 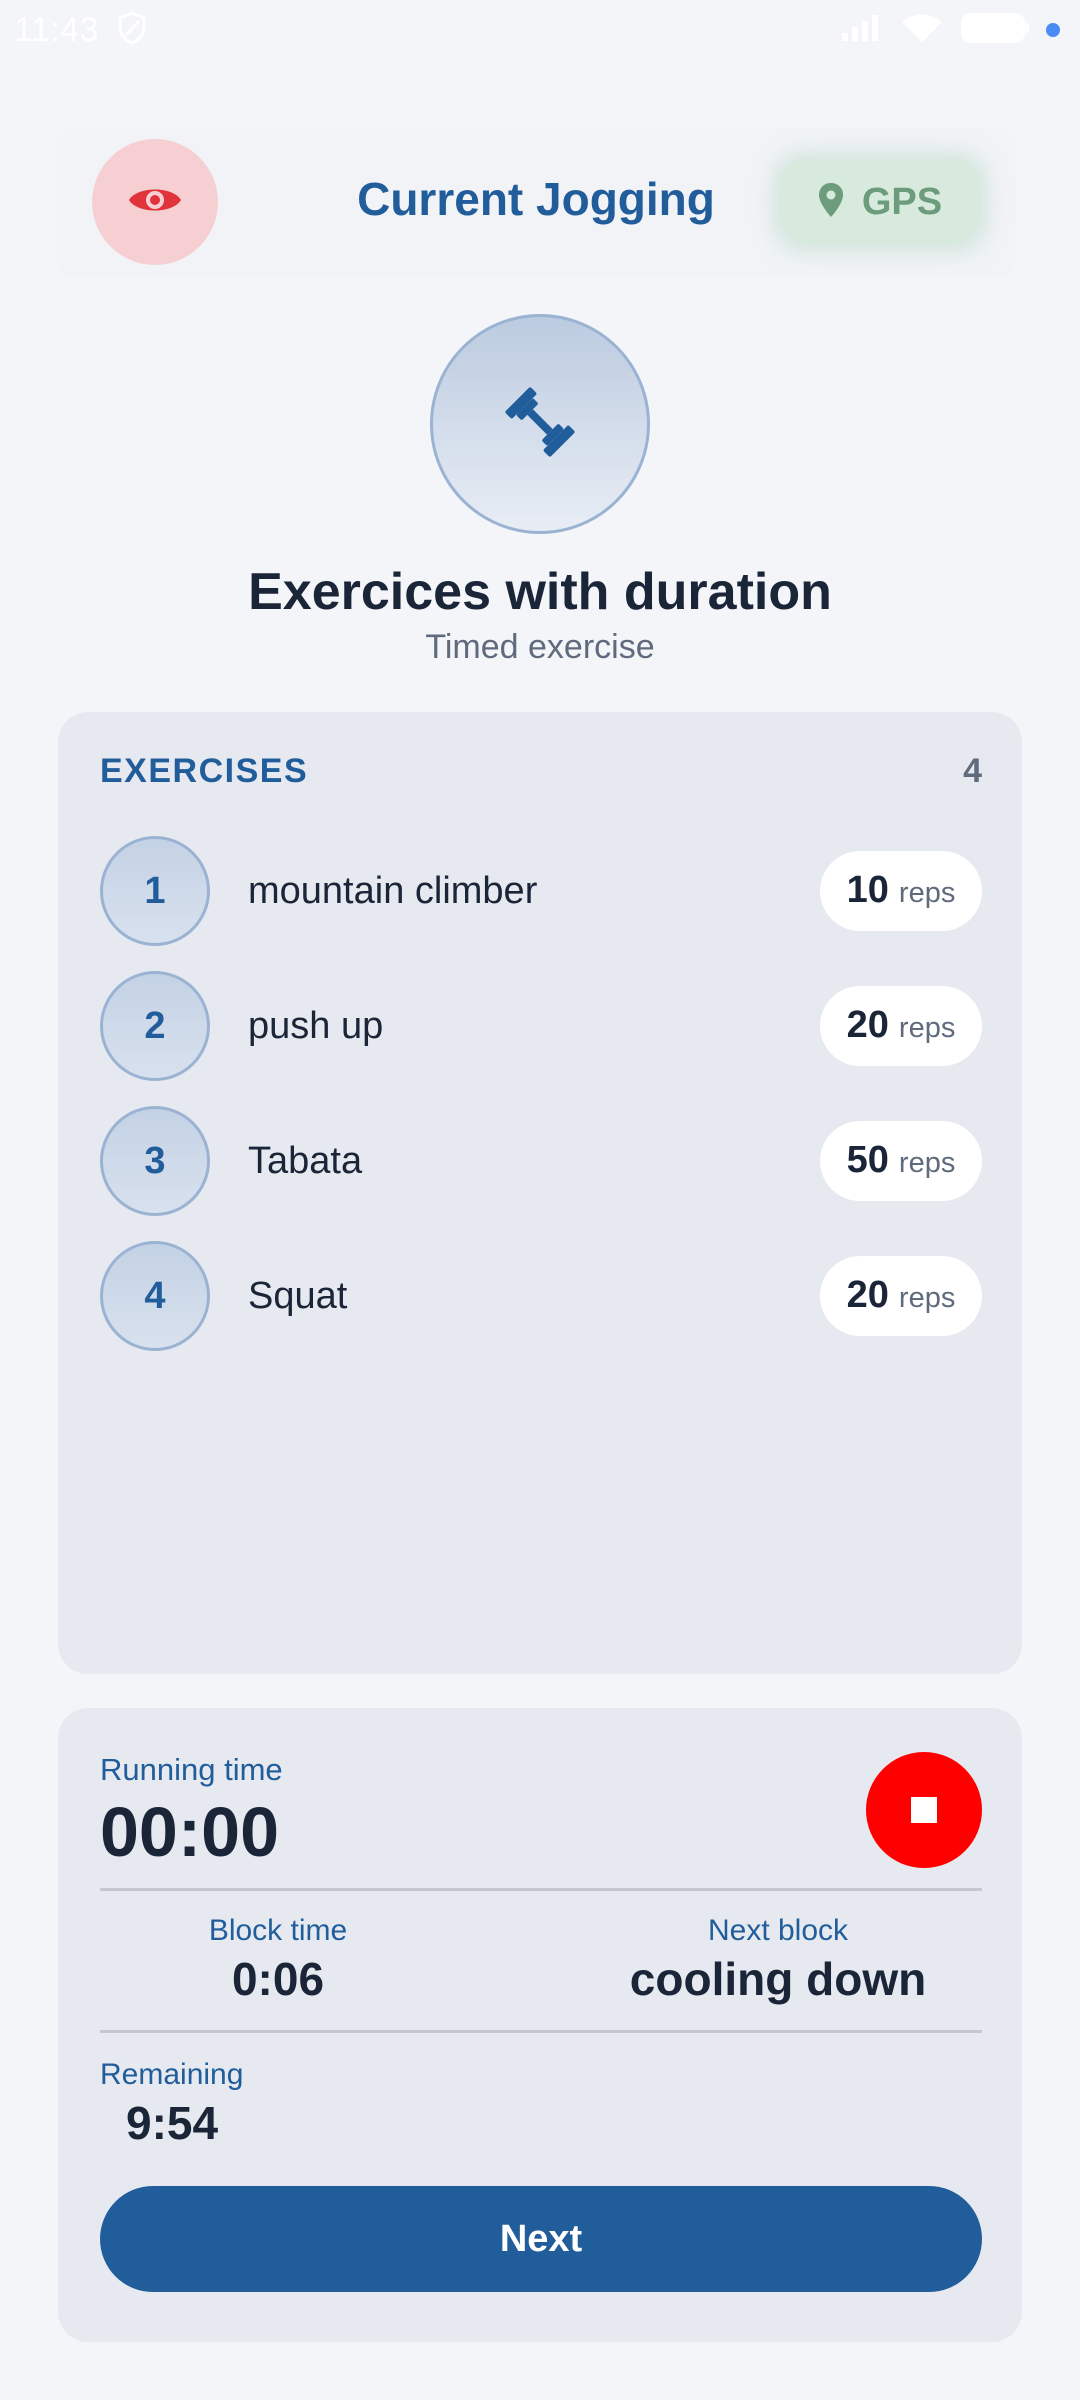 I want to click on gps-button: GPS, so click(x=880, y=202).